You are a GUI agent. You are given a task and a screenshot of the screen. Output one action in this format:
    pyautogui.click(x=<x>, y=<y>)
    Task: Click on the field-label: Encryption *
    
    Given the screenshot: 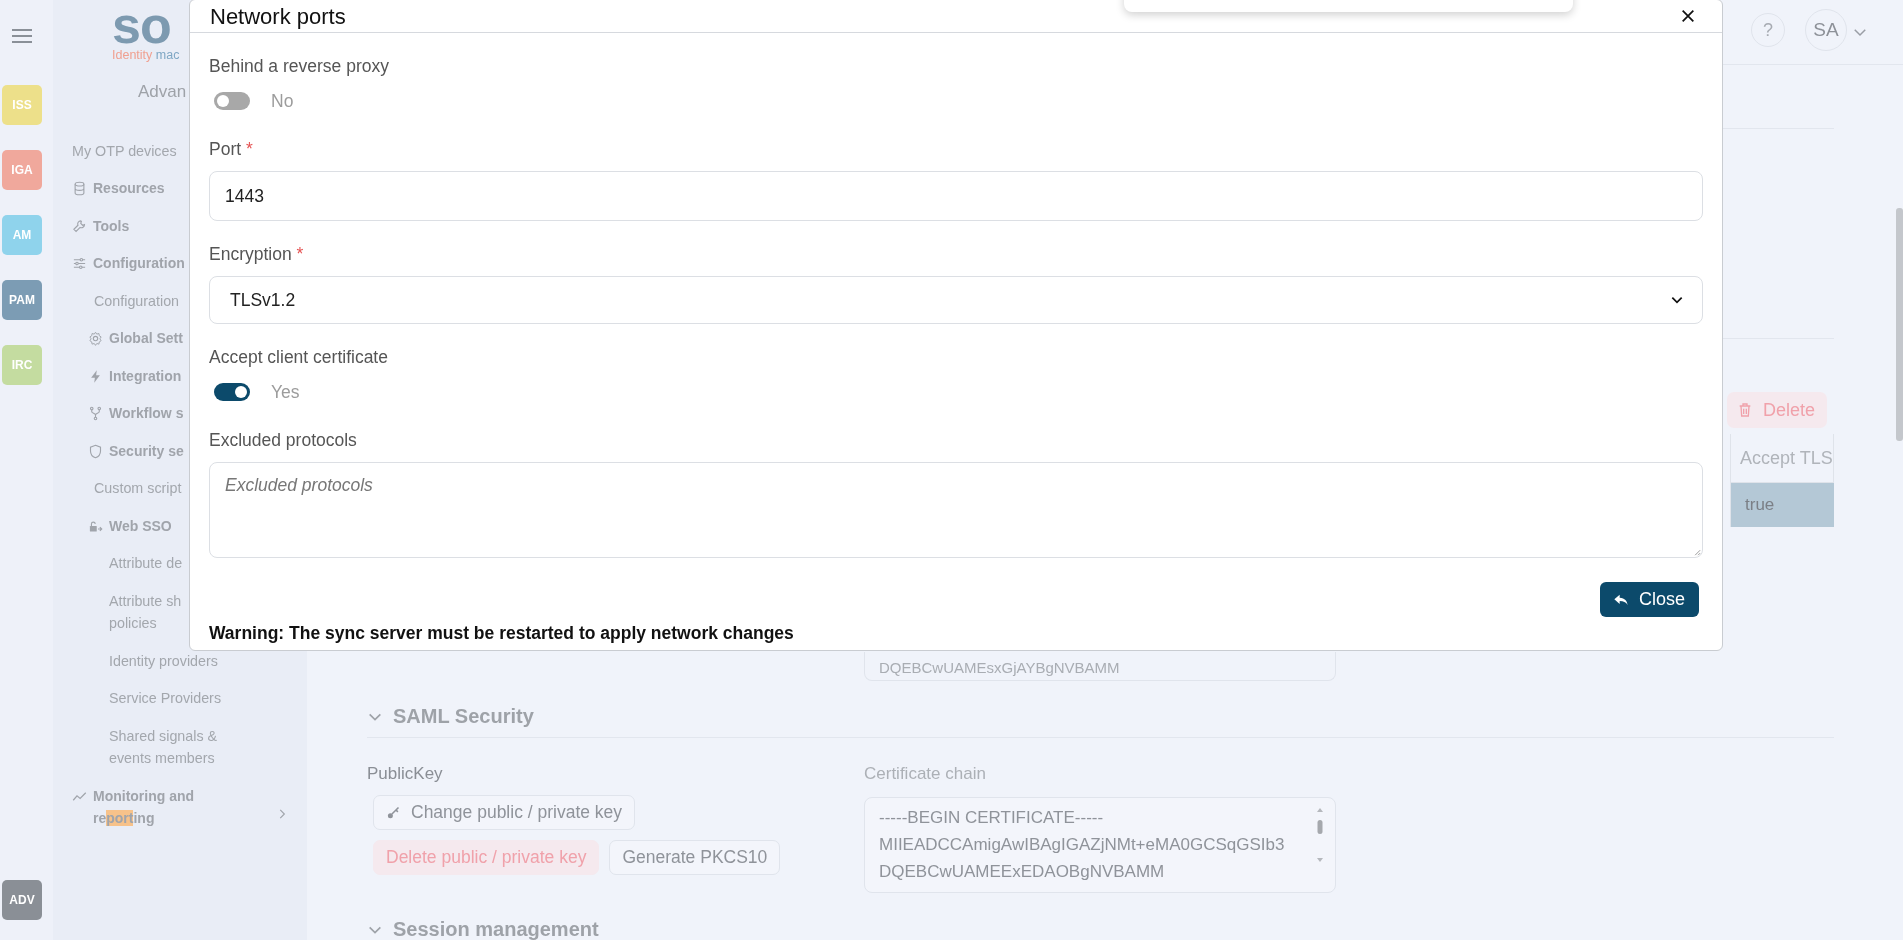 What is the action you would take?
    pyautogui.click(x=257, y=254)
    